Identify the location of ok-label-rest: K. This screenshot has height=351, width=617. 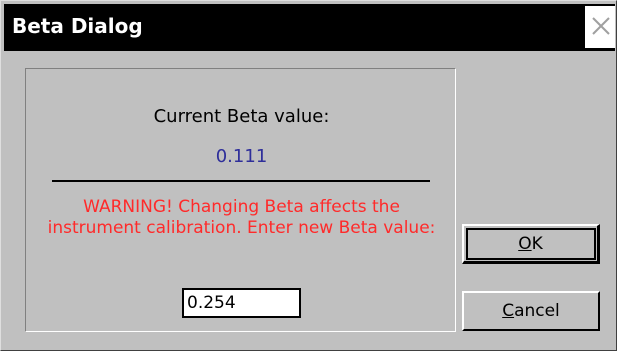
(537, 243).